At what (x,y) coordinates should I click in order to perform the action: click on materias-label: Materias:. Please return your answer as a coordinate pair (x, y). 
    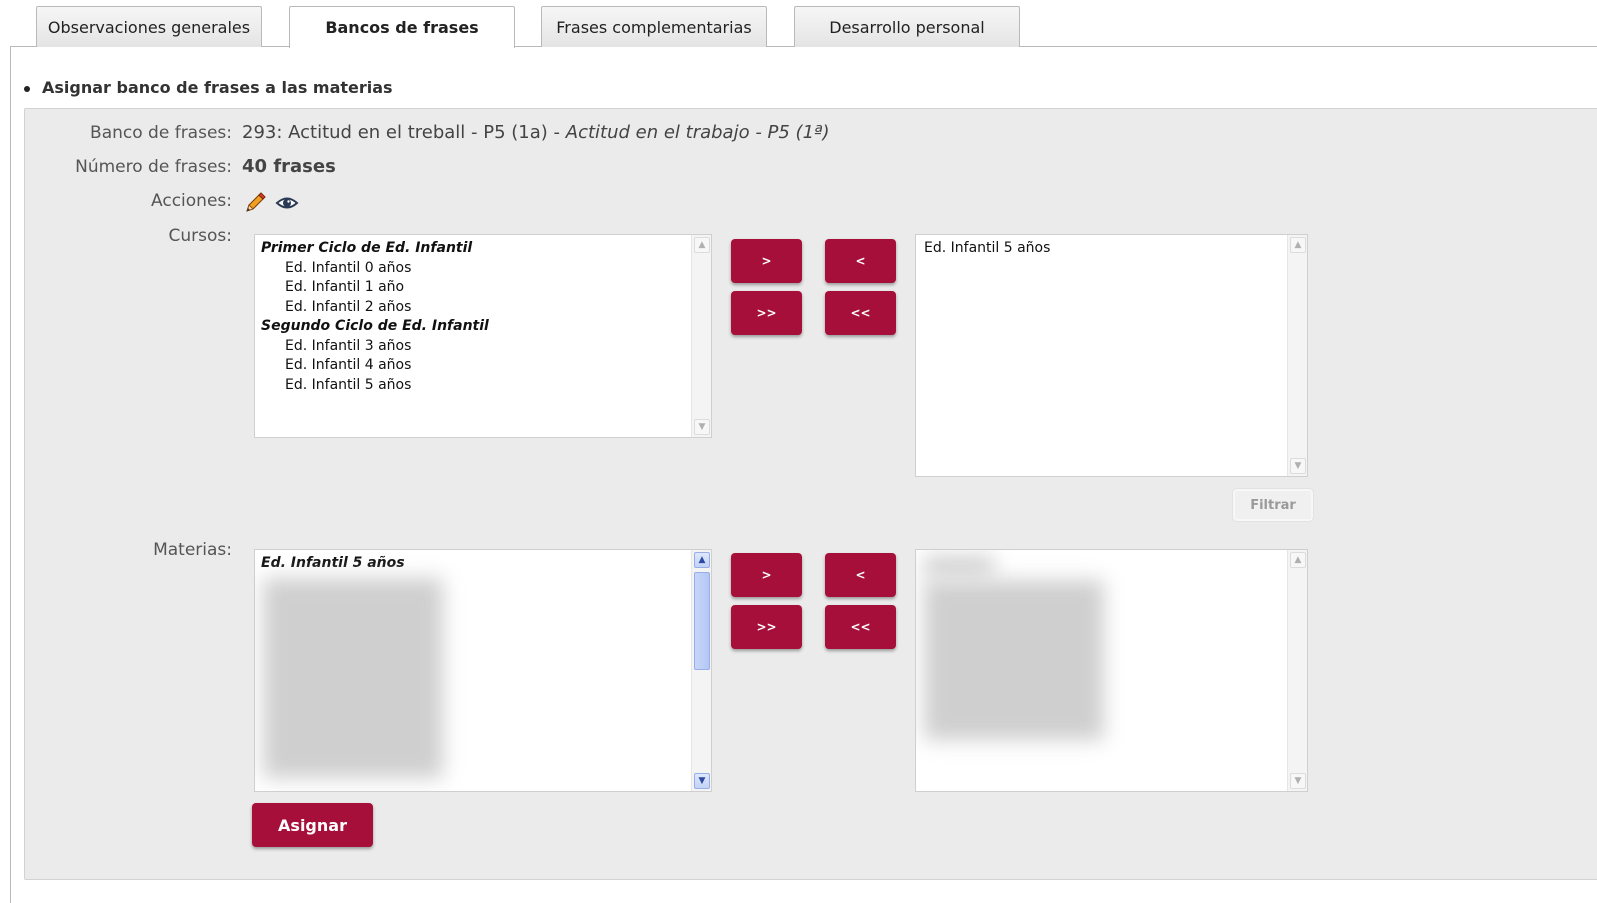
    Looking at the image, I should click on (192, 550).